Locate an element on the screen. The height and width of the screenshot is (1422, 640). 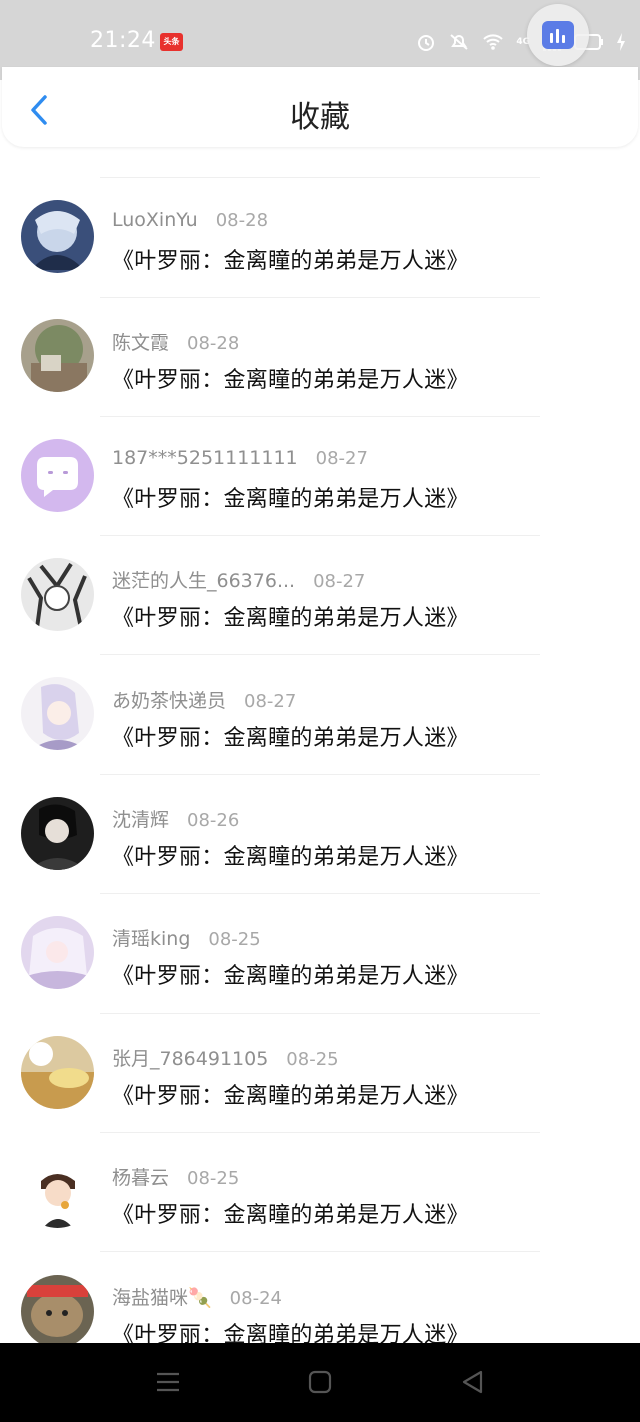
status-icons: 4G is located at coordinates (521, 42).